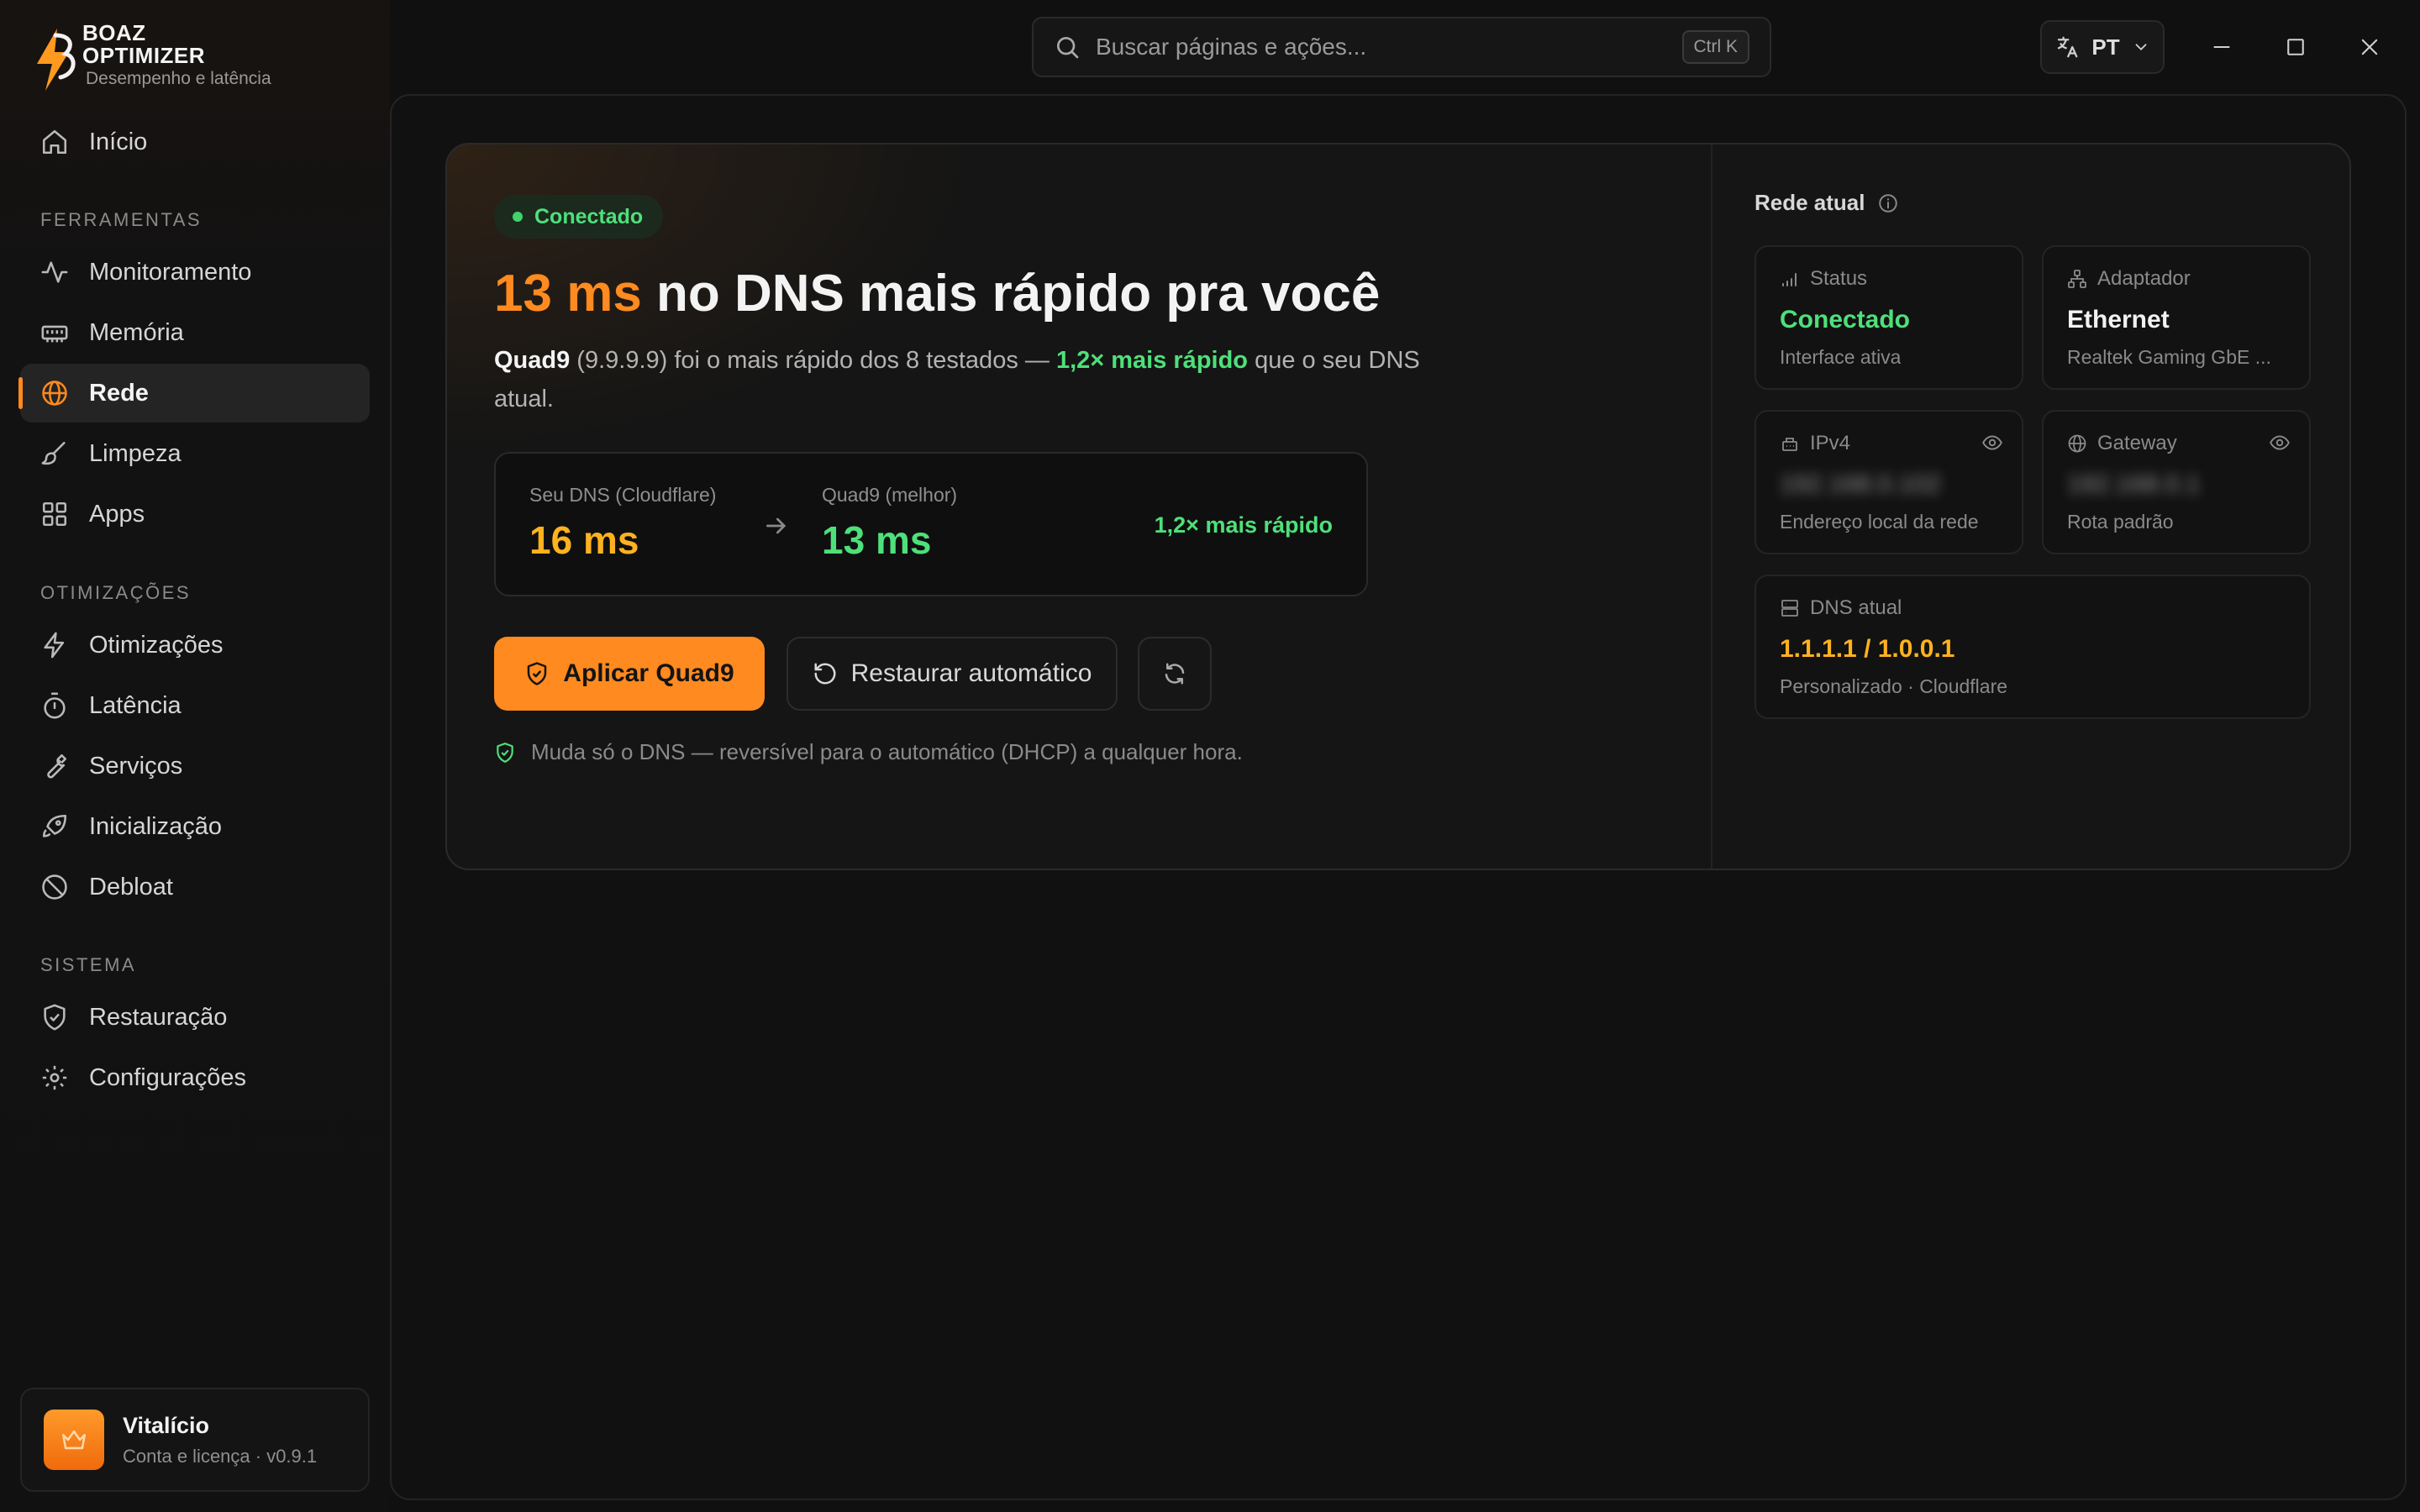 The image size is (2420, 1512). What do you see at coordinates (116, 592) in the screenshot?
I see `section-title-optimizations: OTIMIZAÇÕES` at bounding box center [116, 592].